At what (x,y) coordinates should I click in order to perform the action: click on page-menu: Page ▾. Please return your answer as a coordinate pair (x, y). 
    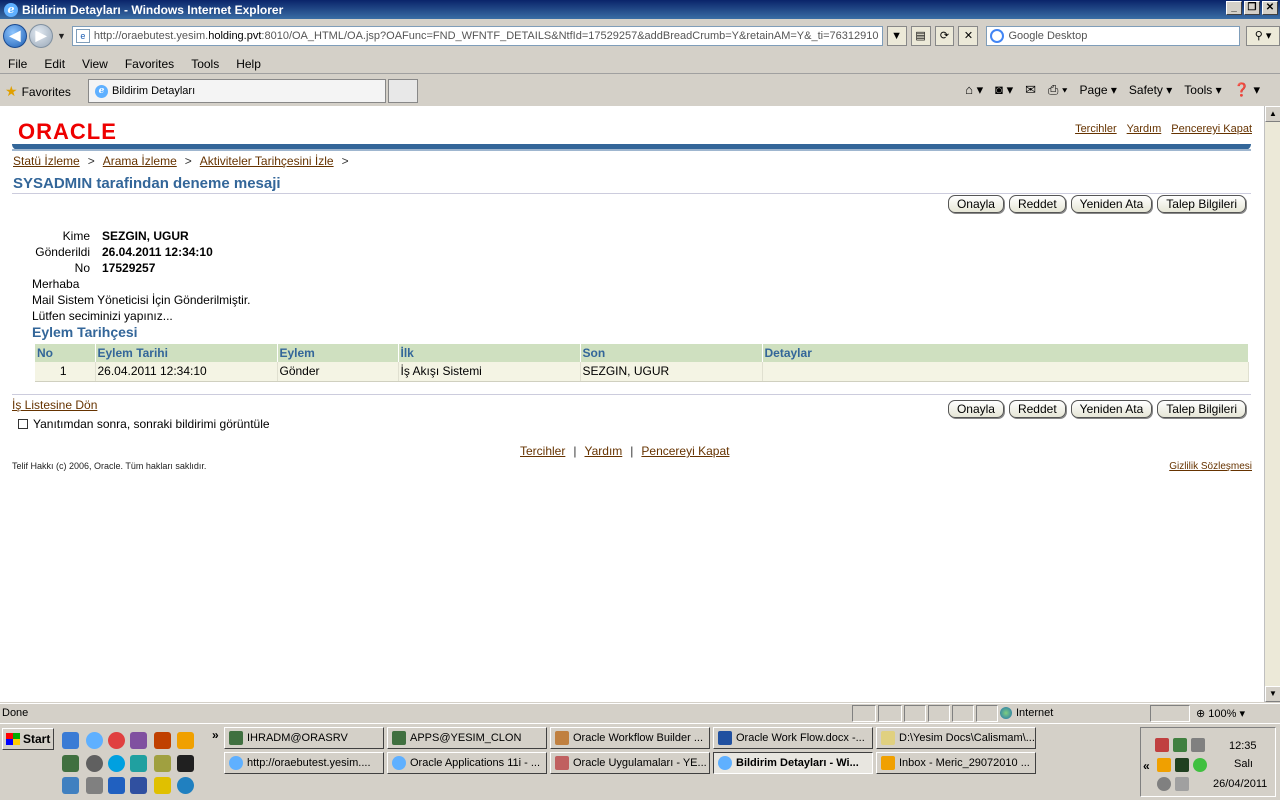
    Looking at the image, I should click on (1098, 90).